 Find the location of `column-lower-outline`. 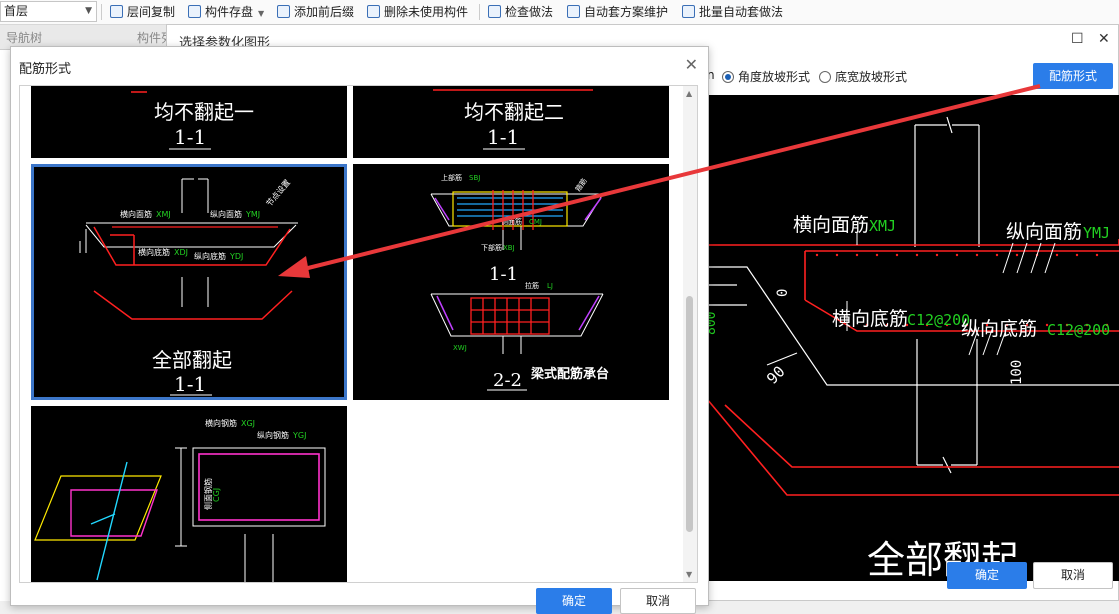

column-lower-outline is located at coordinates (947, 406).